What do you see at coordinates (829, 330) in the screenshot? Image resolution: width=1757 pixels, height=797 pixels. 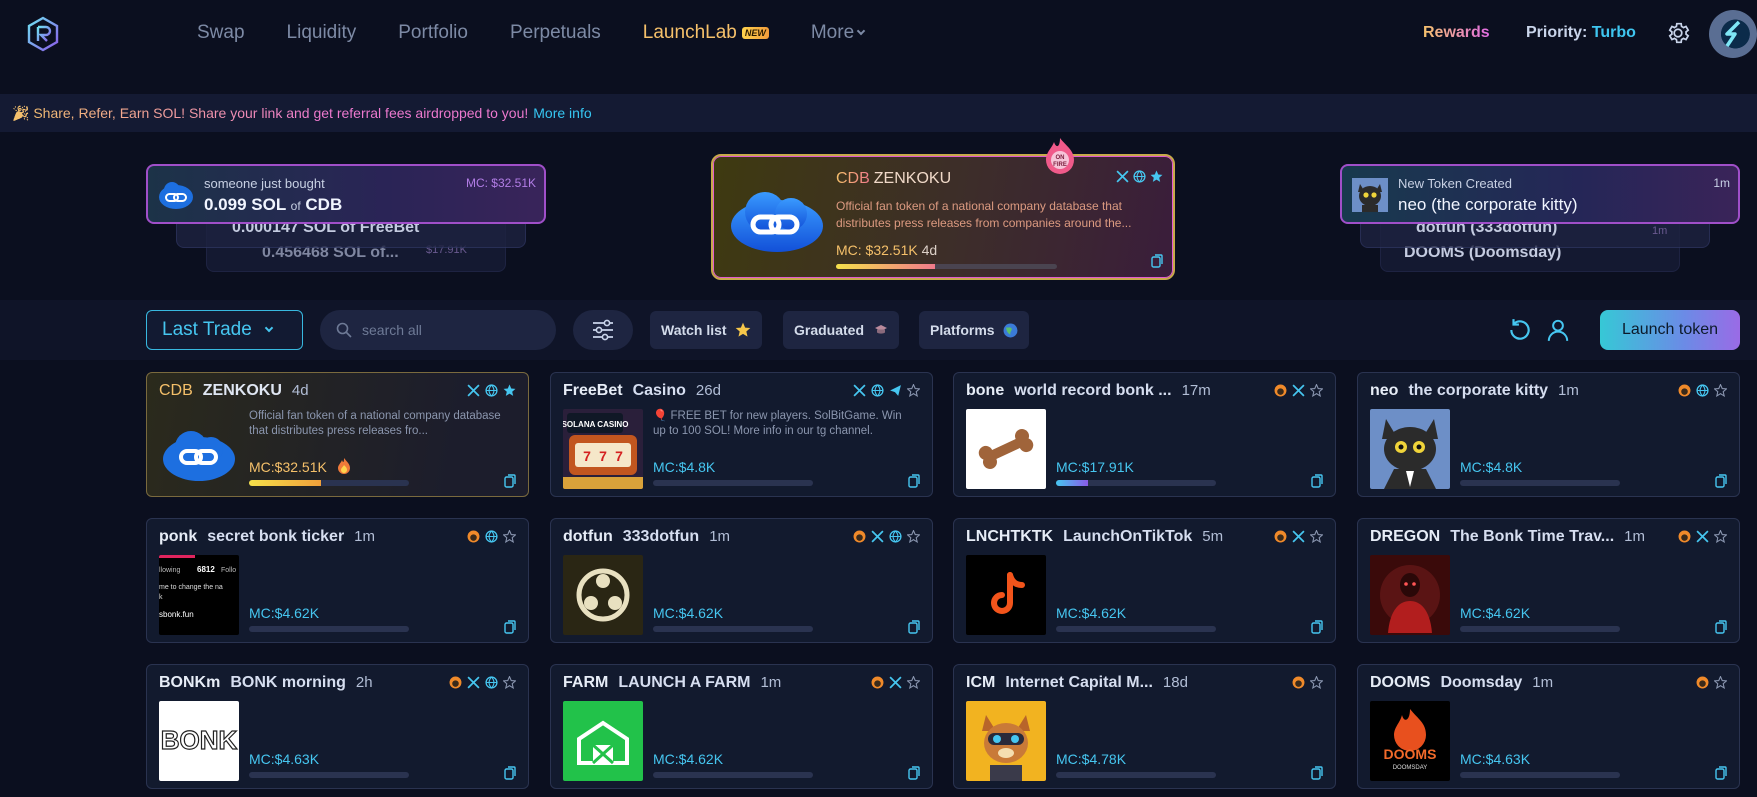 I see `graduated-label: Graduated` at bounding box center [829, 330].